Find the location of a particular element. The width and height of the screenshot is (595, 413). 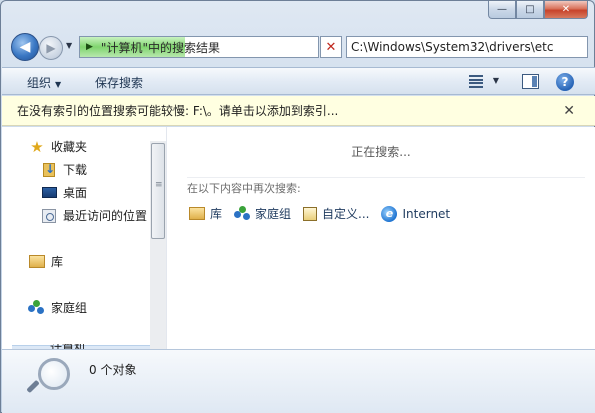

search-again-label-text: Internet is located at coordinates (426, 213).